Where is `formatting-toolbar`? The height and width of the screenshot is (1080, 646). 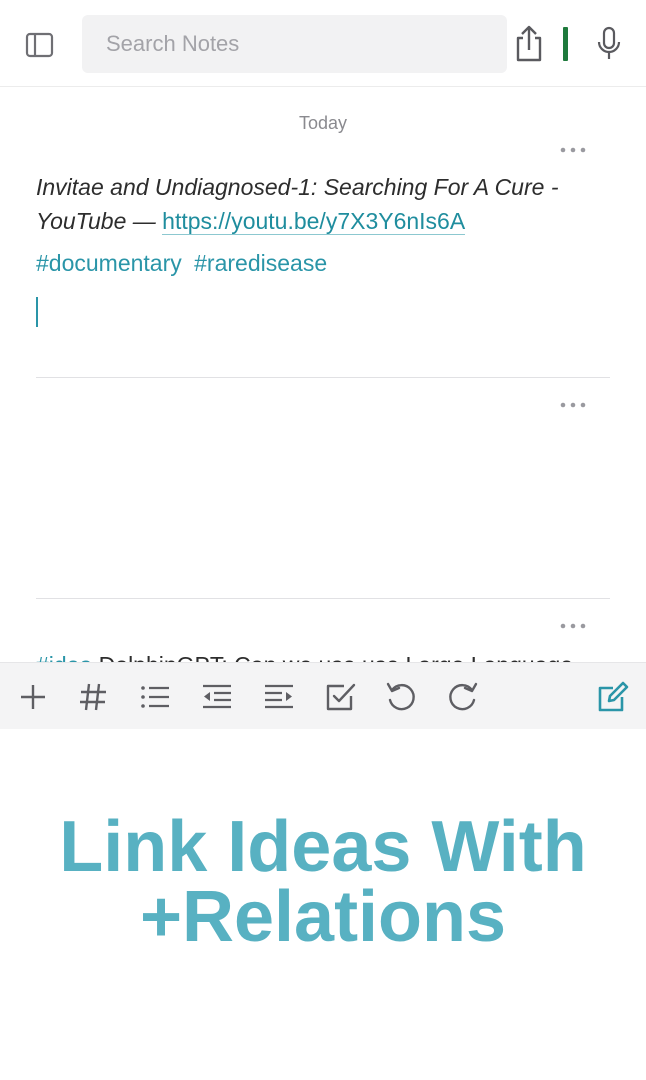
formatting-toolbar is located at coordinates (323, 695).